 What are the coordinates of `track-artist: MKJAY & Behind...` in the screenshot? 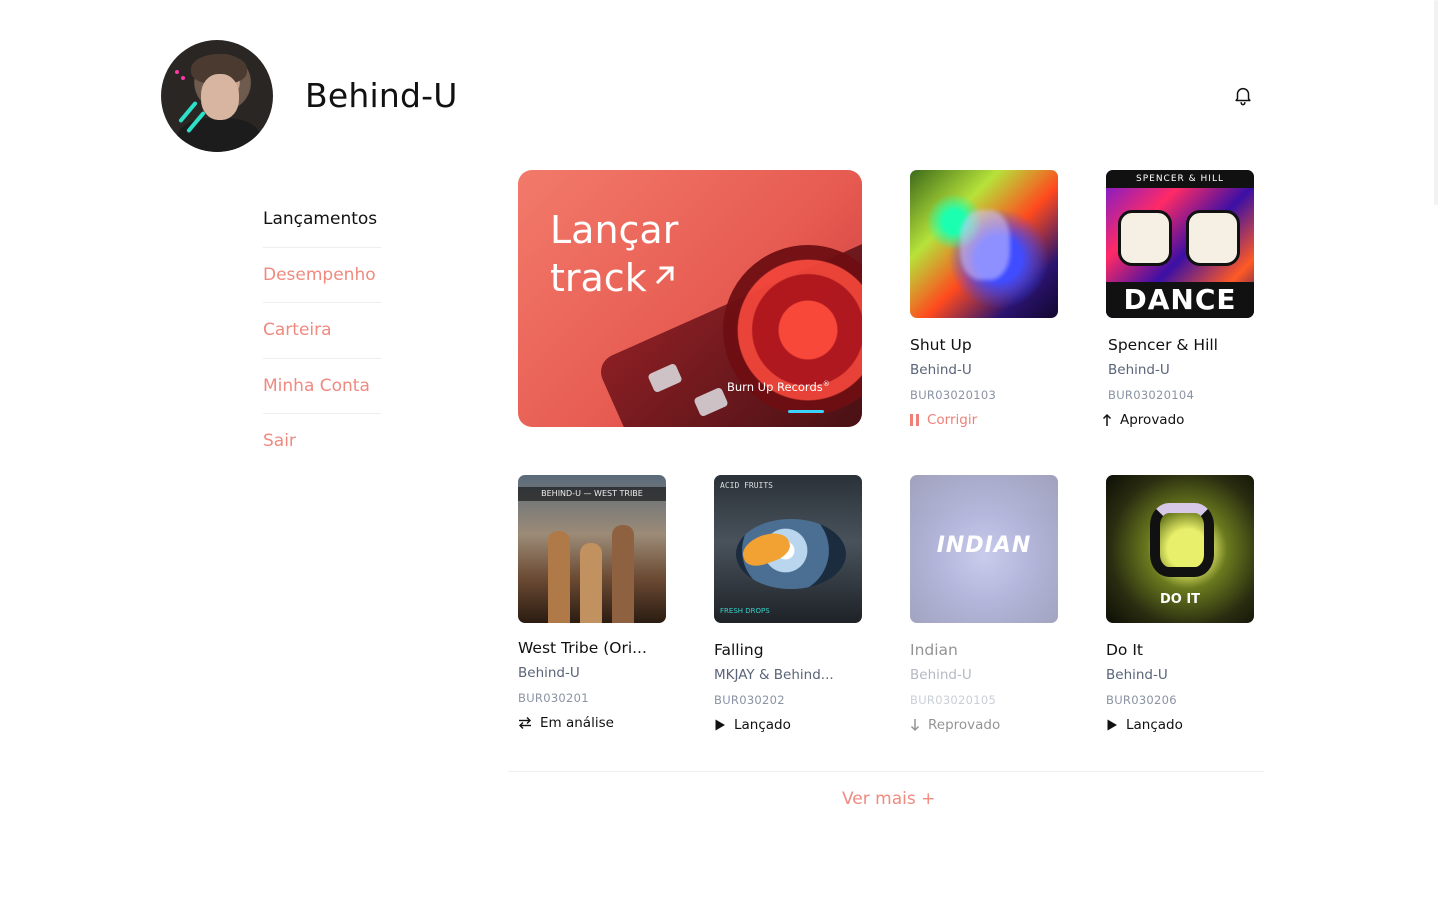 It's located at (774, 675).